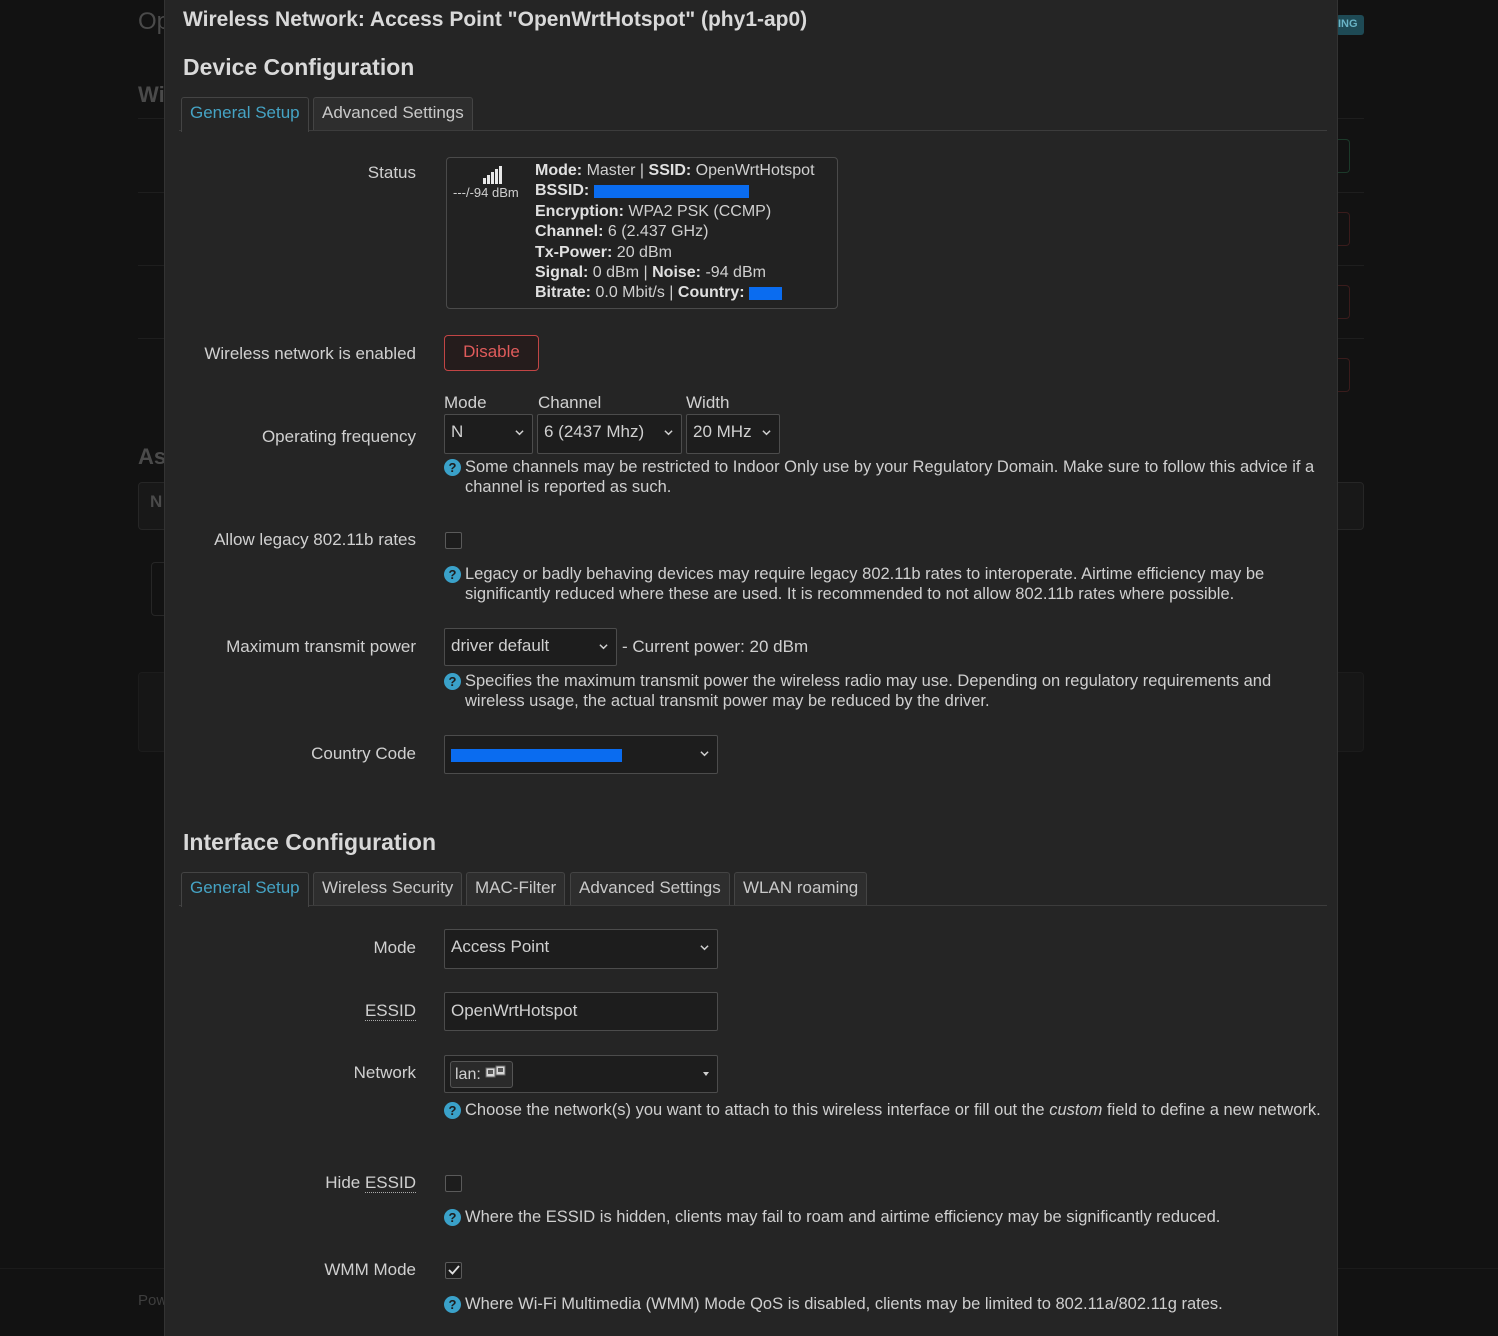  Describe the element at coordinates (153, 1300) in the screenshot. I see `bg-footer-fragment: Pow` at that location.